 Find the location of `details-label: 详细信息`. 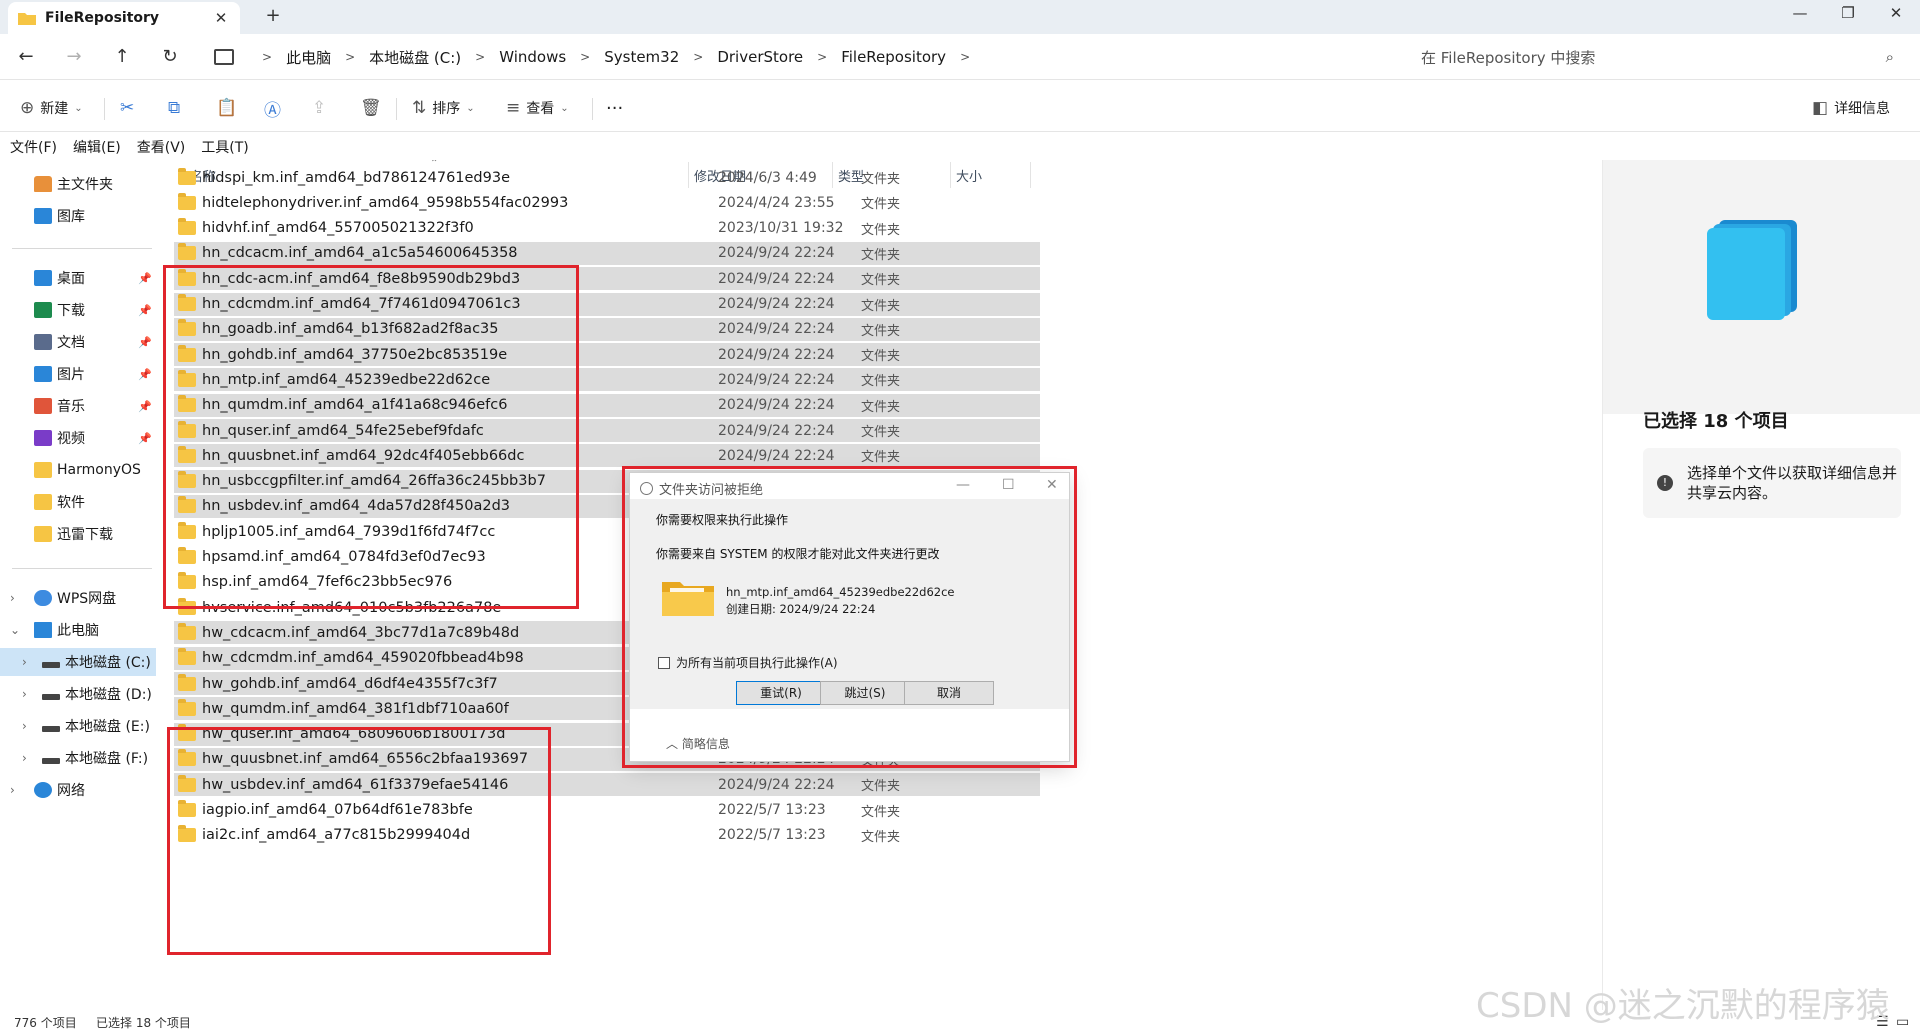

details-label: 详细信息 is located at coordinates (1862, 109).